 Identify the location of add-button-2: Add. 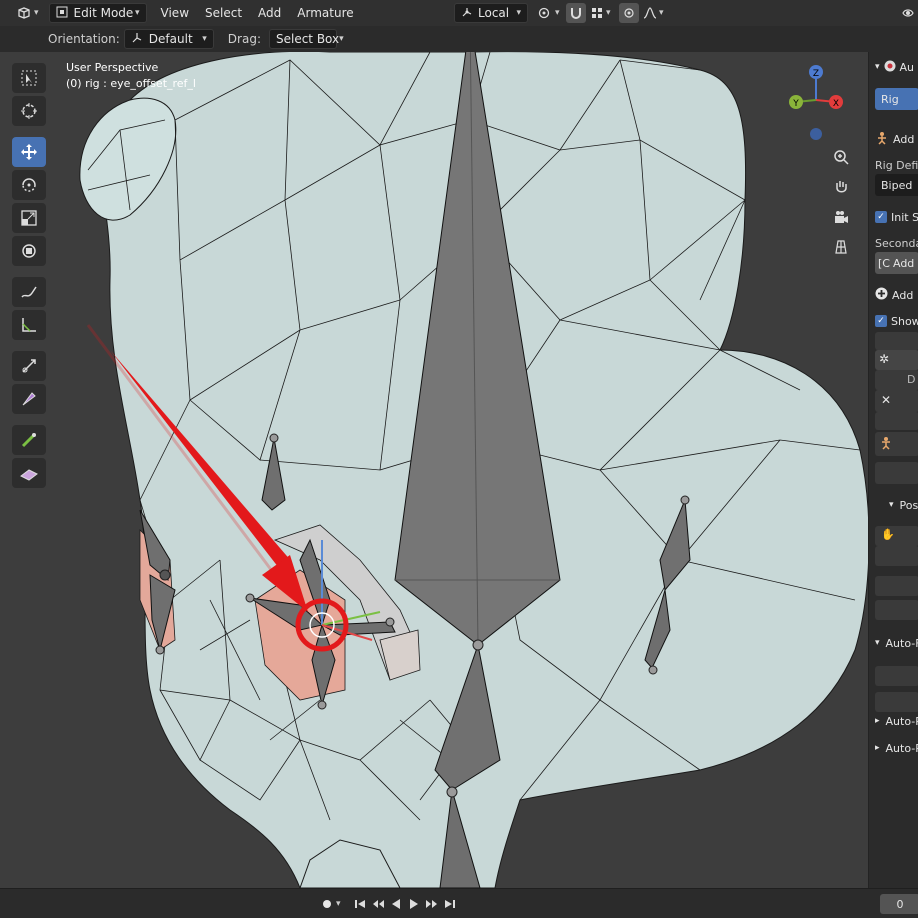
(894, 295).